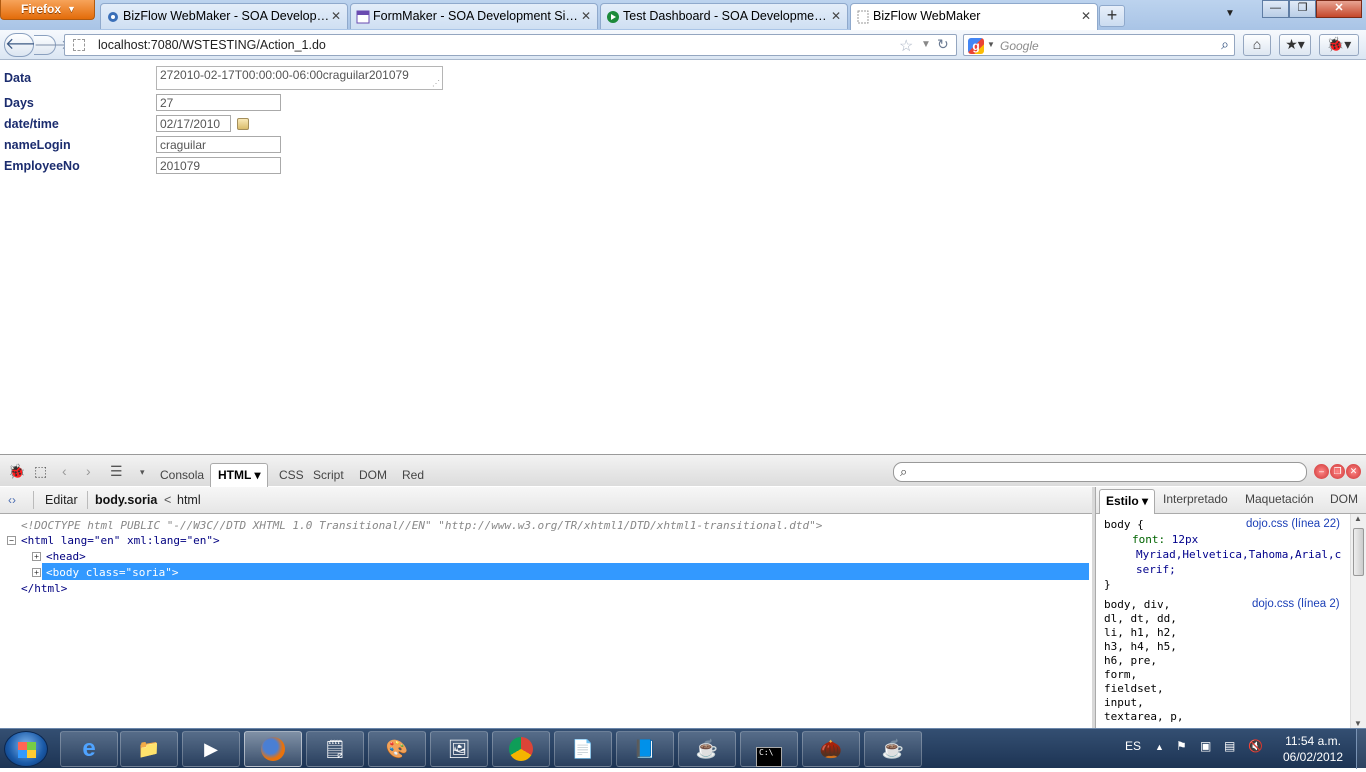  What do you see at coordinates (26, 45) in the screenshot?
I see `back-button: 🡐` at bounding box center [26, 45].